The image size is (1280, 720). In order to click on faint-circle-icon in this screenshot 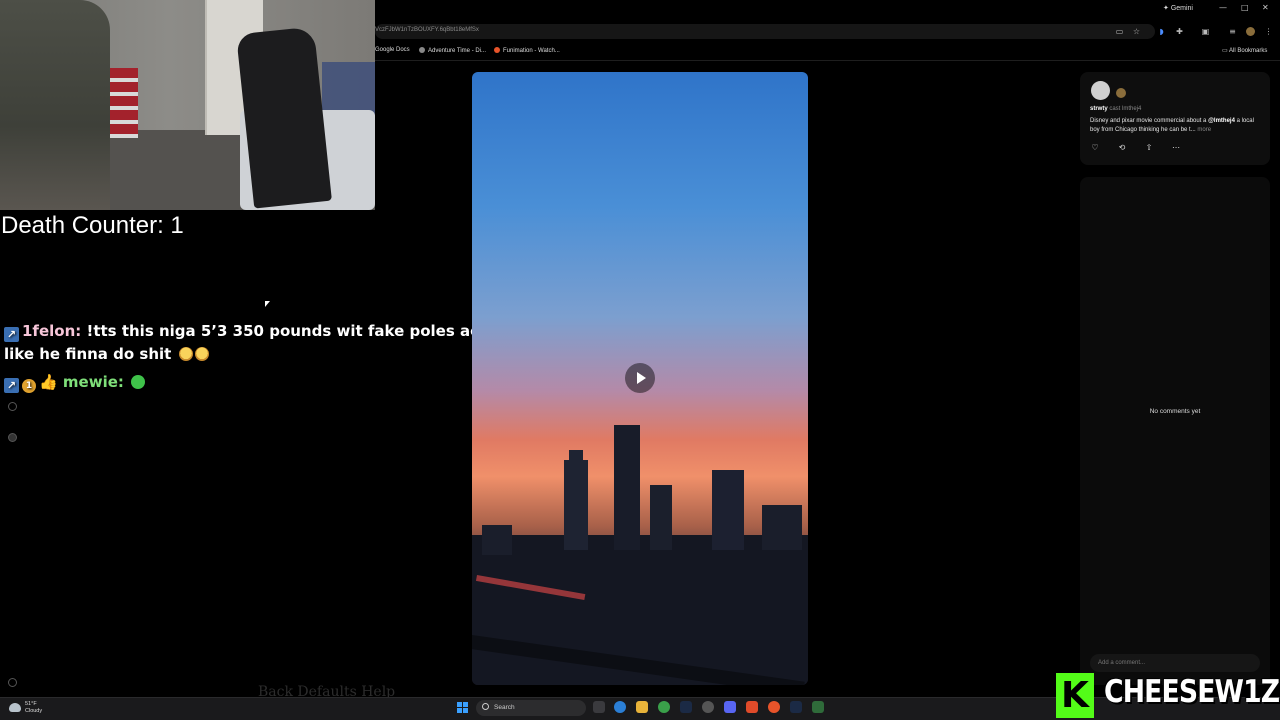, I will do `click(12, 682)`.